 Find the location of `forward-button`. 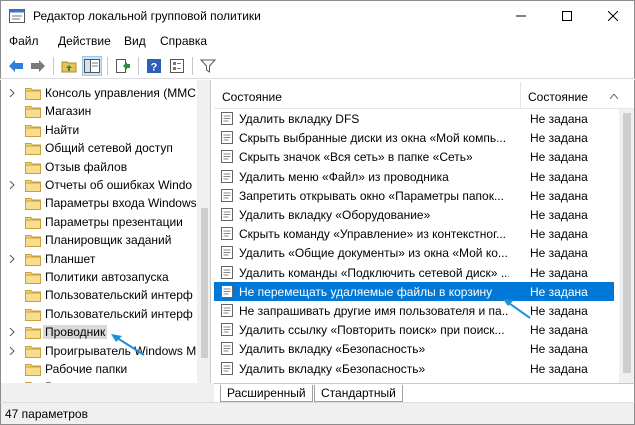

forward-button is located at coordinates (38, 66).